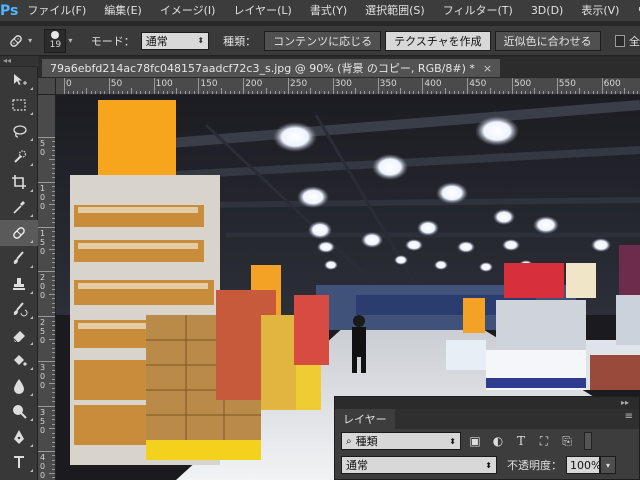 The height and width of the screenshot is (480, 640). Describe the element at coordinates (123, 11) in the screenshot. I see `menu-item: 編集(E)` at that location.